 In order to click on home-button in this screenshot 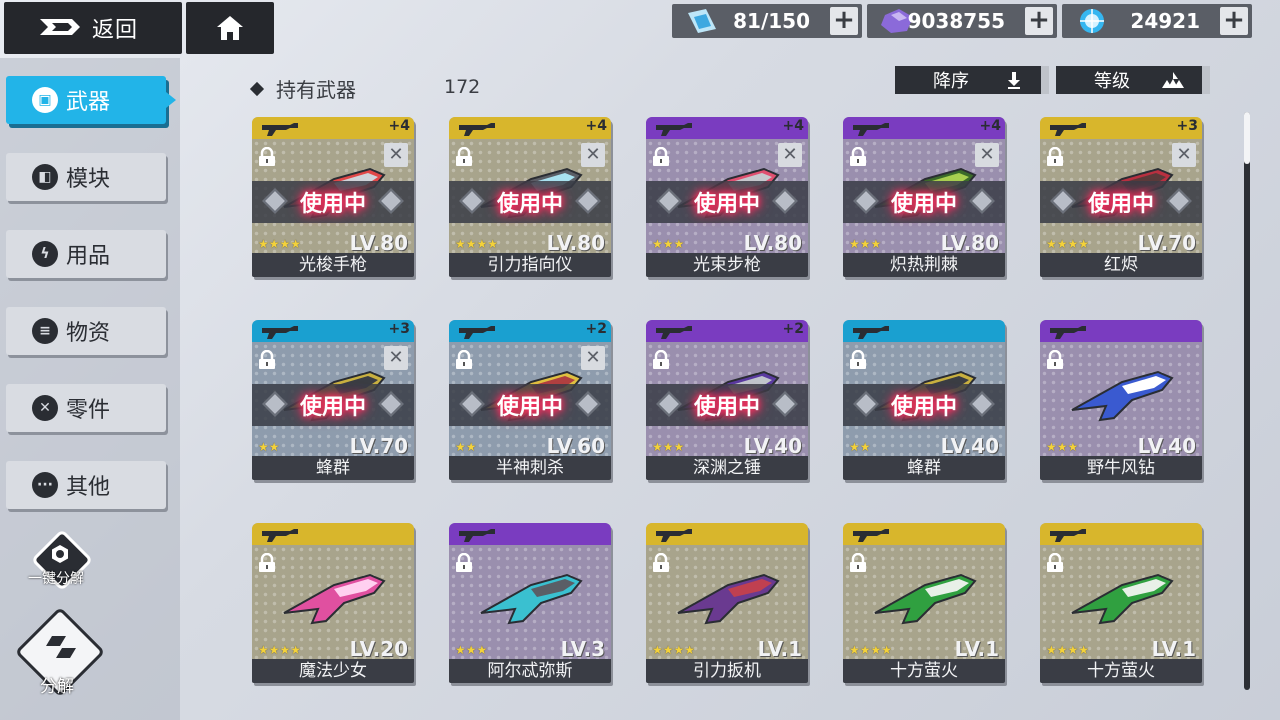, I will do `click(230, 28)`.